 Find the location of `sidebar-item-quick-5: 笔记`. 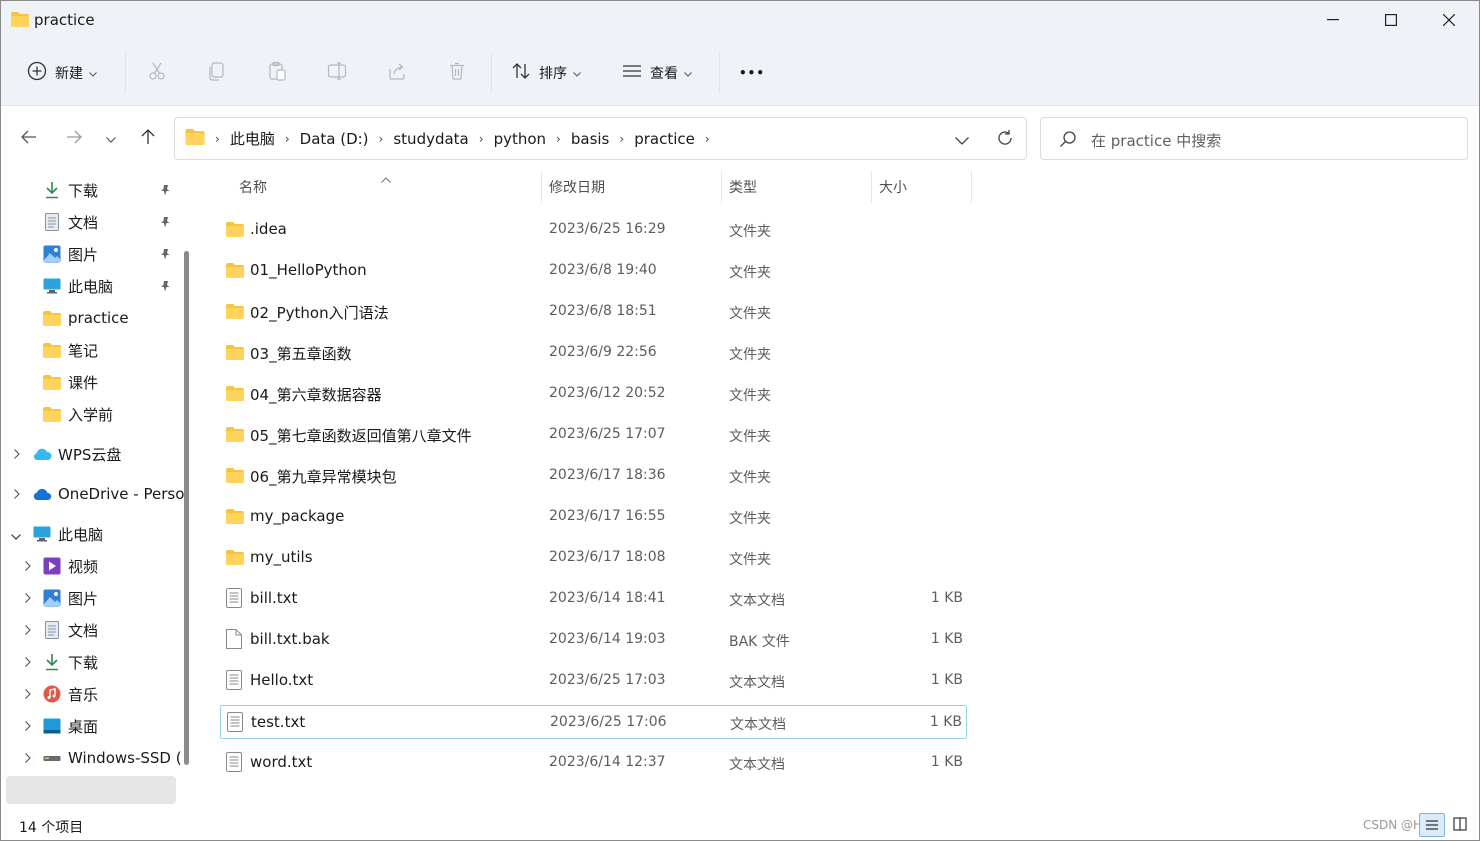

sidebar-item-quick-5: 笔记 is located at coordinates (70, 350).